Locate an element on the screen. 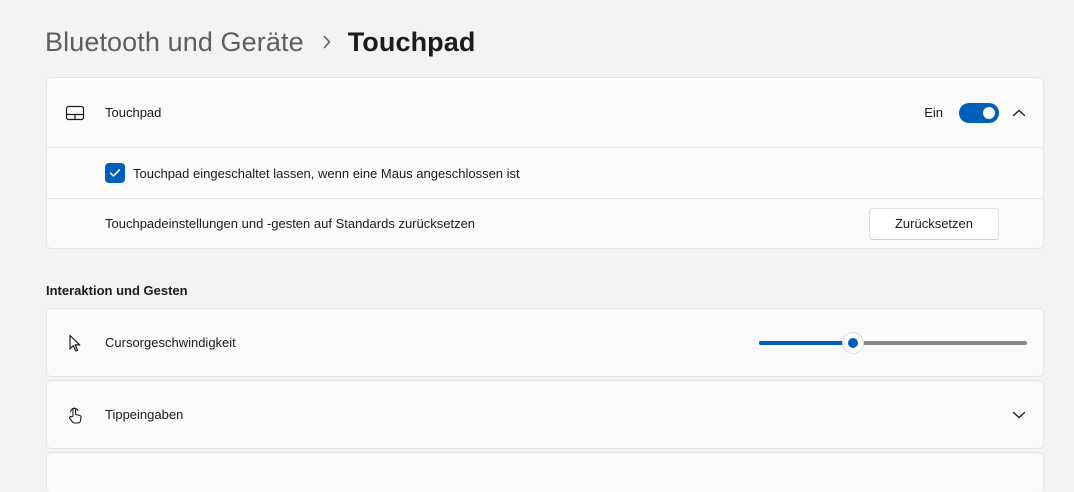 Image resolution: width=1074 pixels, height=492 pixels. taps-card: Tippeingaben is located at coordinates (545, 414).